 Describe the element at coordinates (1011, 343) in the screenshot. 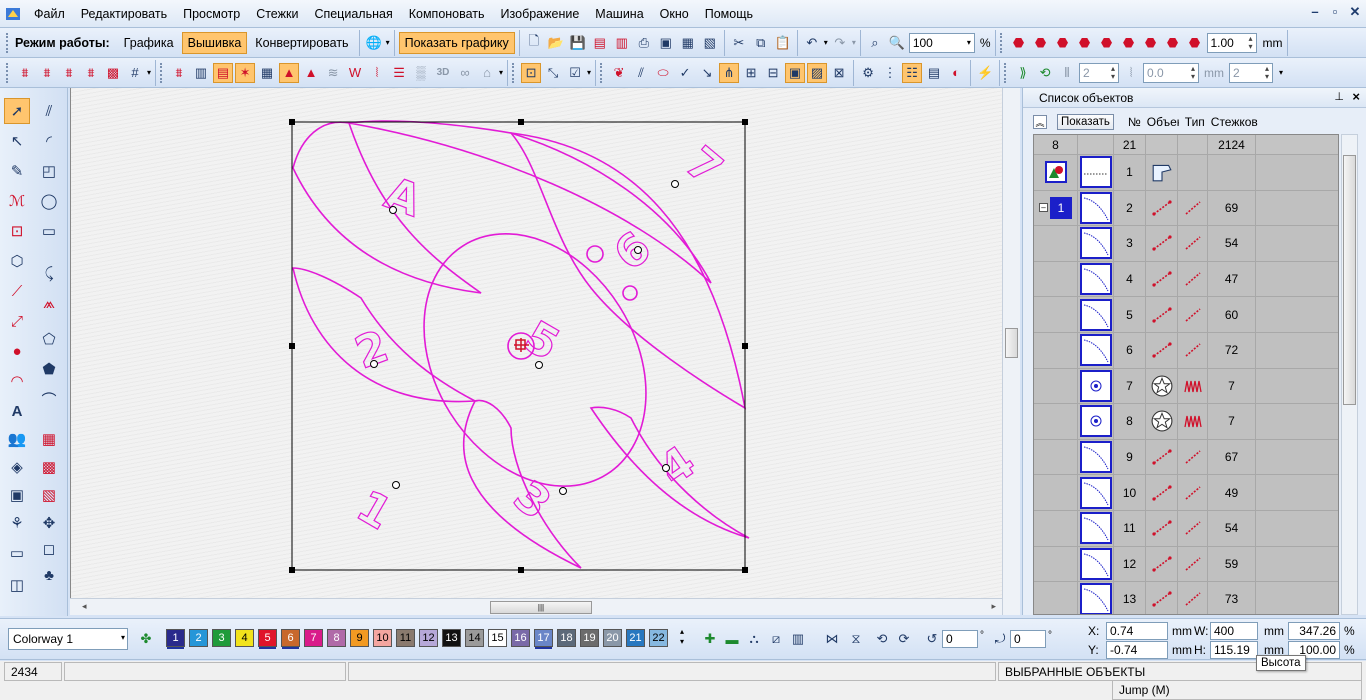

I see `vscroll-thumb` at that location.